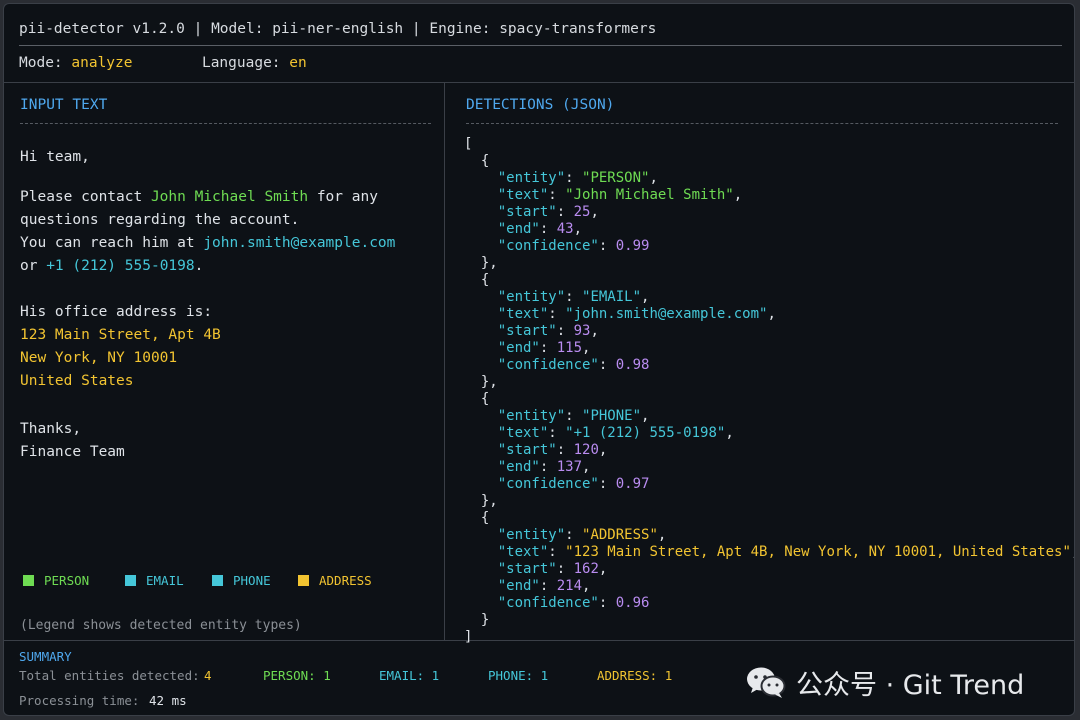 The height and width of the screenshot is (720, 1080). Describe the element at coordinates (102, 29) in the screenshot. I see `app-version: pii-detector v1.2.0` at that location.